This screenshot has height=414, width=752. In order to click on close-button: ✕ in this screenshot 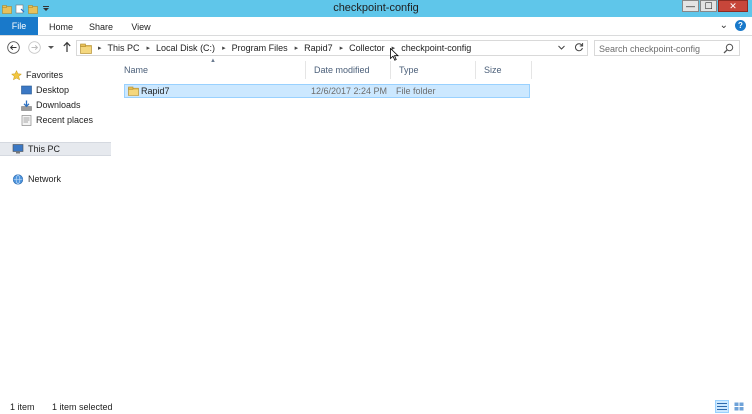, I will do `click(733, 6)`.